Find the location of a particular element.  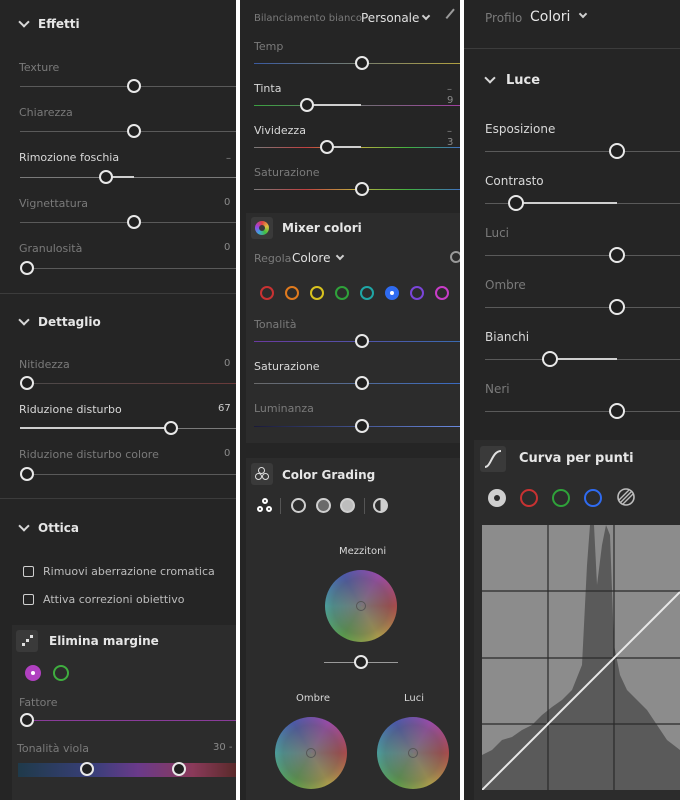

luminanza-slider-thumb is located at coordinates (362, 426).